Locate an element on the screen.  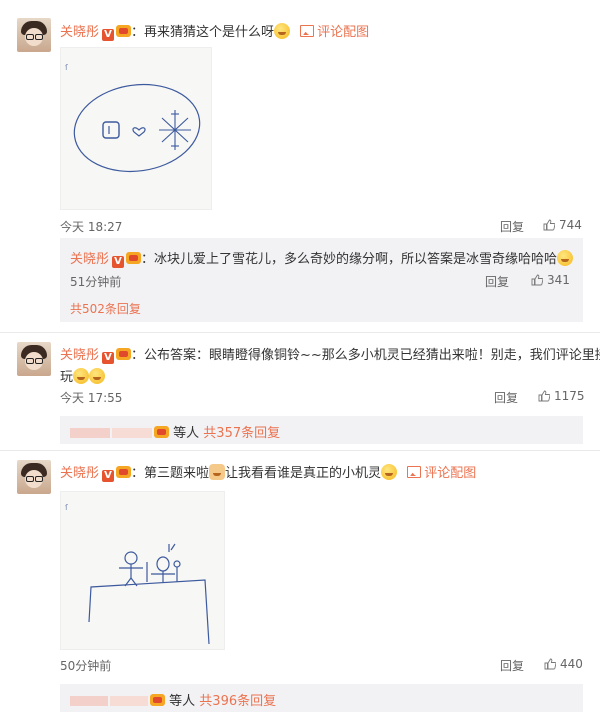
comment-time: 今天 17:55 is located at coordinates (91, 398).